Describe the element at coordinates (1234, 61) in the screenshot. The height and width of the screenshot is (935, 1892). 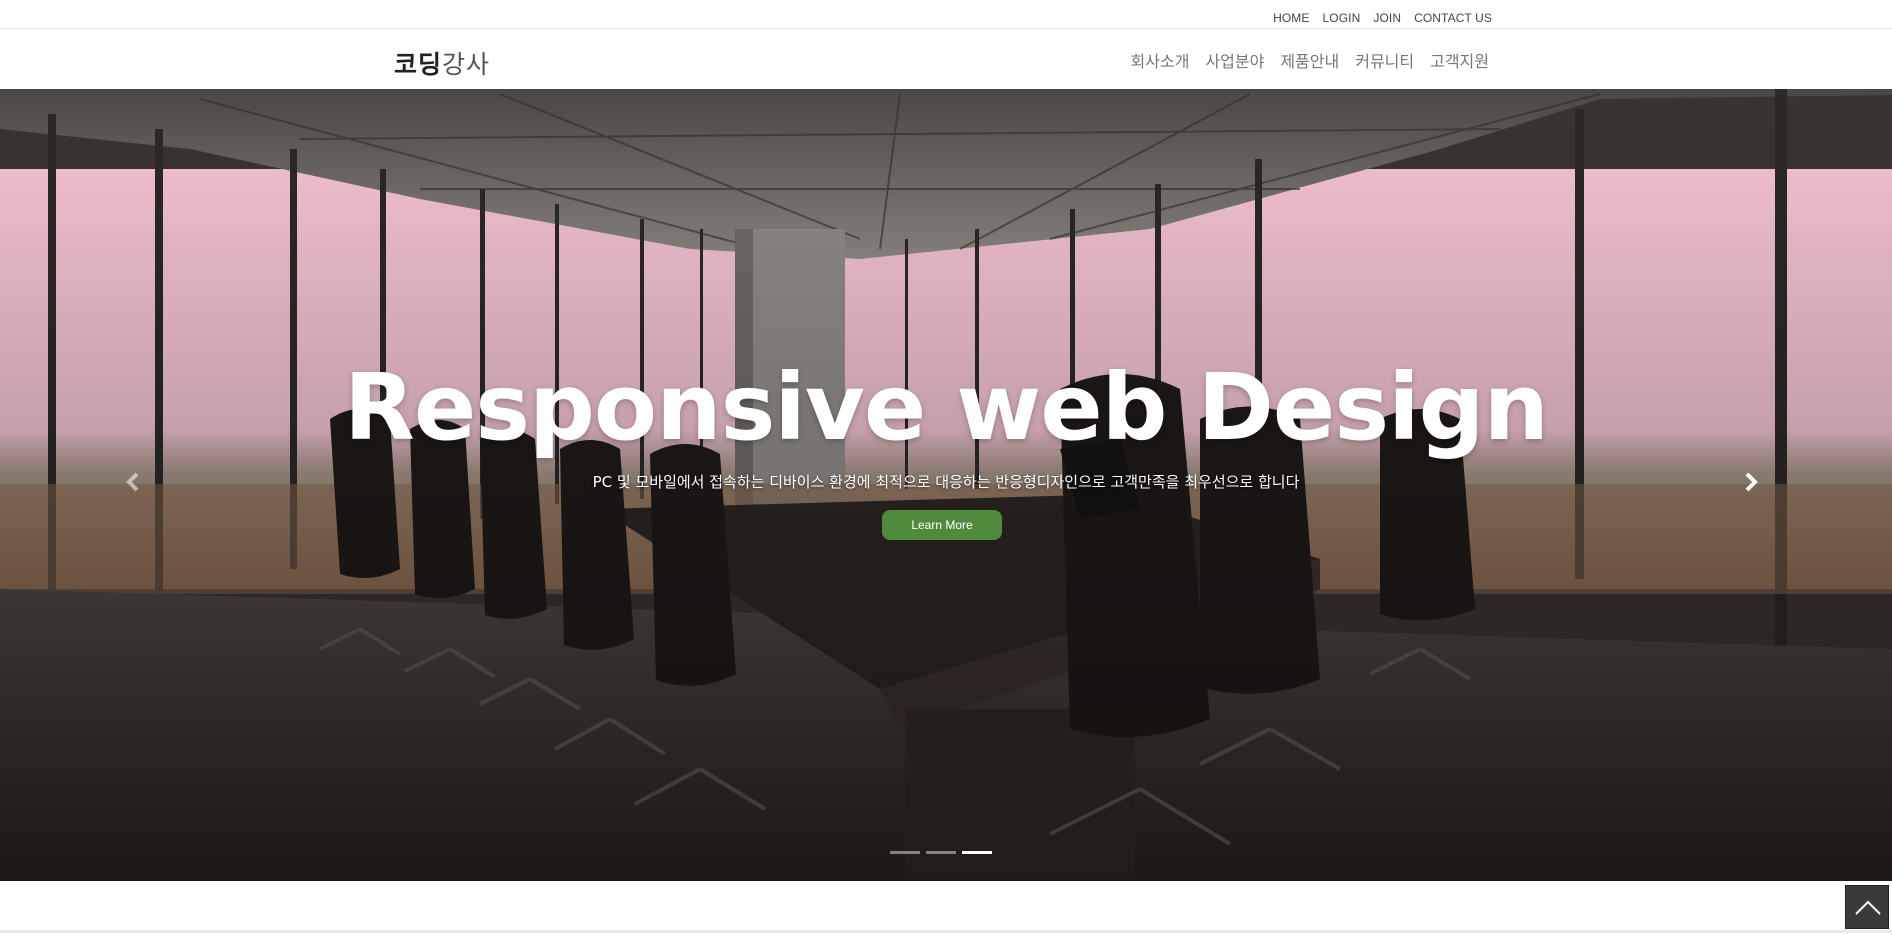
I see `nav-item-business: 사업분야` at that location.